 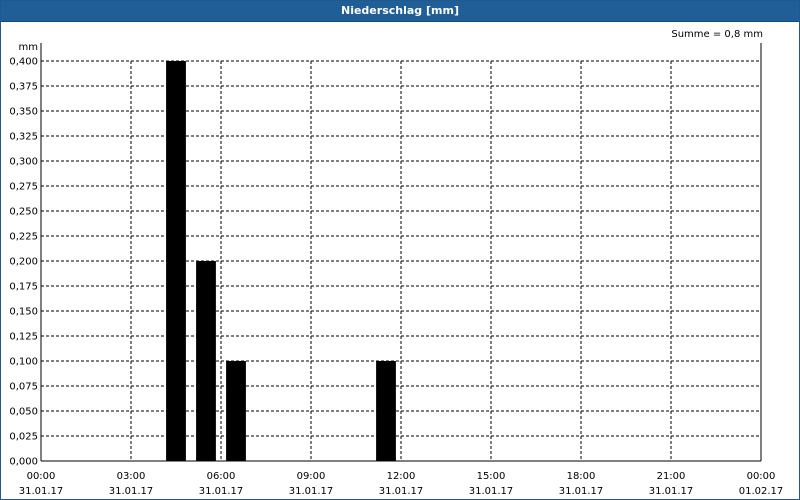 I want to click on y-tick-label: 0,375, so click(x=23, y=87).